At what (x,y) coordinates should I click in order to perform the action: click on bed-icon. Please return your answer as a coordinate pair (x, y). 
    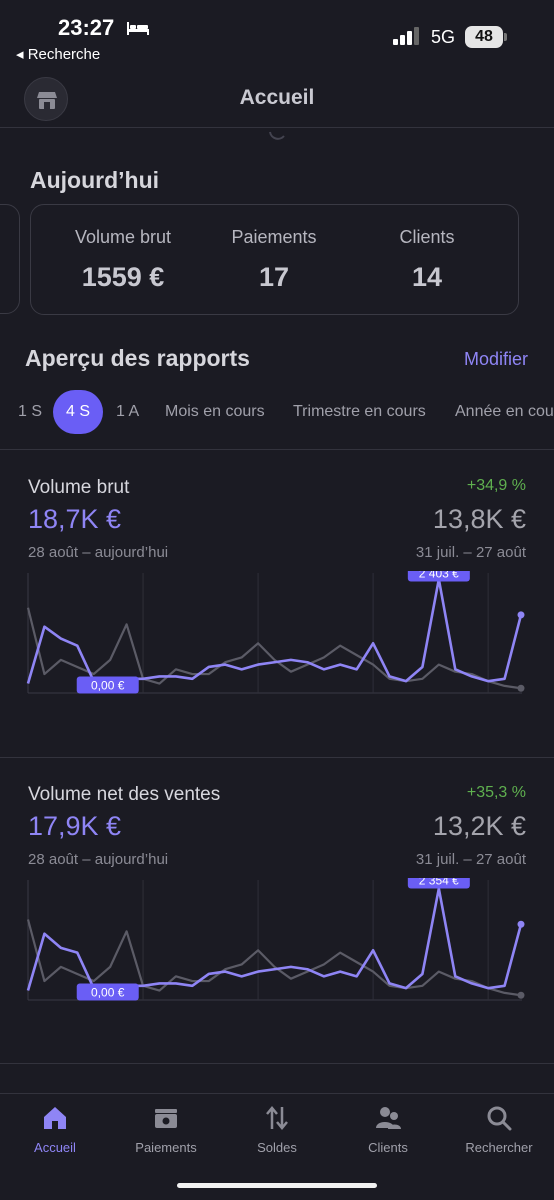
    Looking at the image, I should click on (138, 28).